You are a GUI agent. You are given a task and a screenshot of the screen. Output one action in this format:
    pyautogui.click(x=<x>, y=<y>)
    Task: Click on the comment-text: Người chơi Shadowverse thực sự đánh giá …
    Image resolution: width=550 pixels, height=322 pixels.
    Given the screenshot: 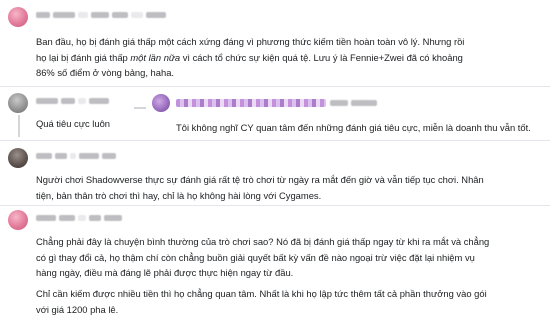 What is the action you would take?
    pyautogui.click(x=260, y=187)
    